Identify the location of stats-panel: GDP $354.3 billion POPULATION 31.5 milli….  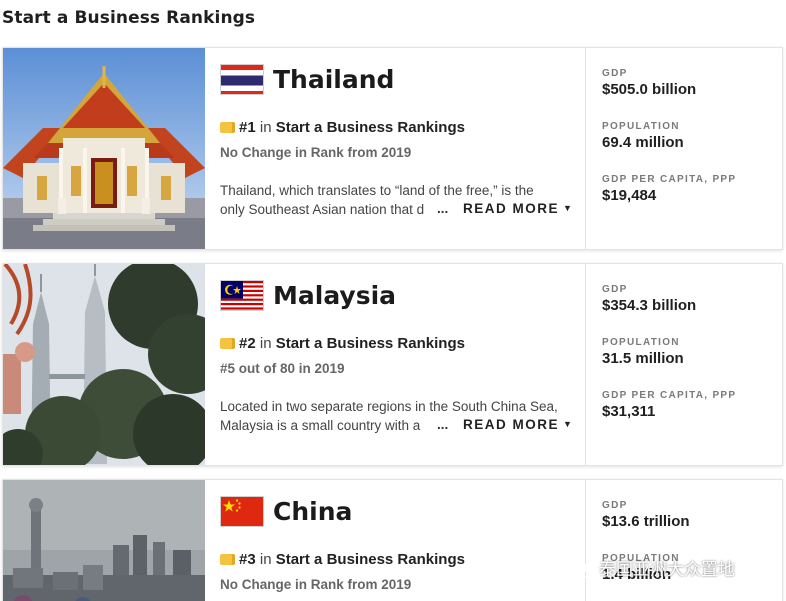
(683, 364).